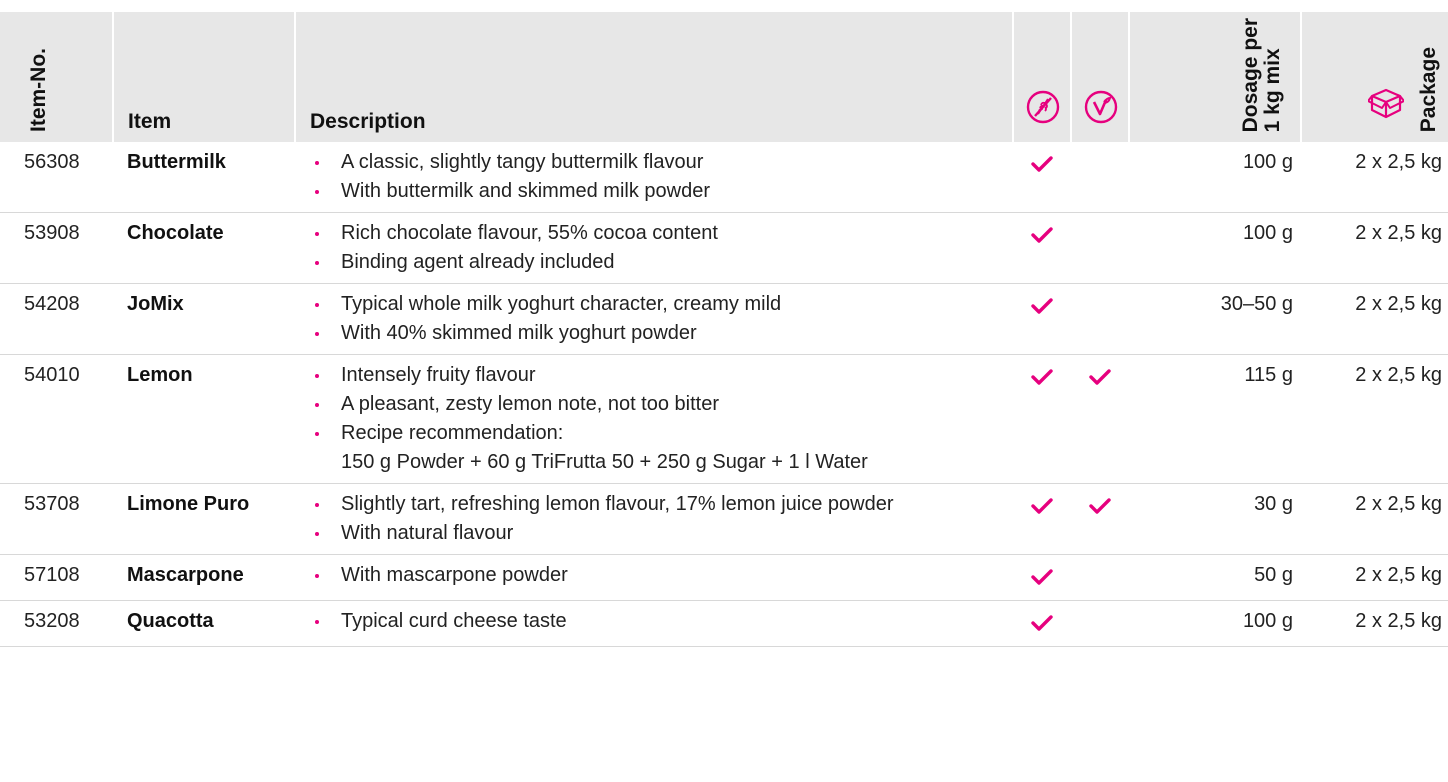  Describe the element at coordinates (204, 248) in the screenshot. I see `item-name: Chocolate` at that location.